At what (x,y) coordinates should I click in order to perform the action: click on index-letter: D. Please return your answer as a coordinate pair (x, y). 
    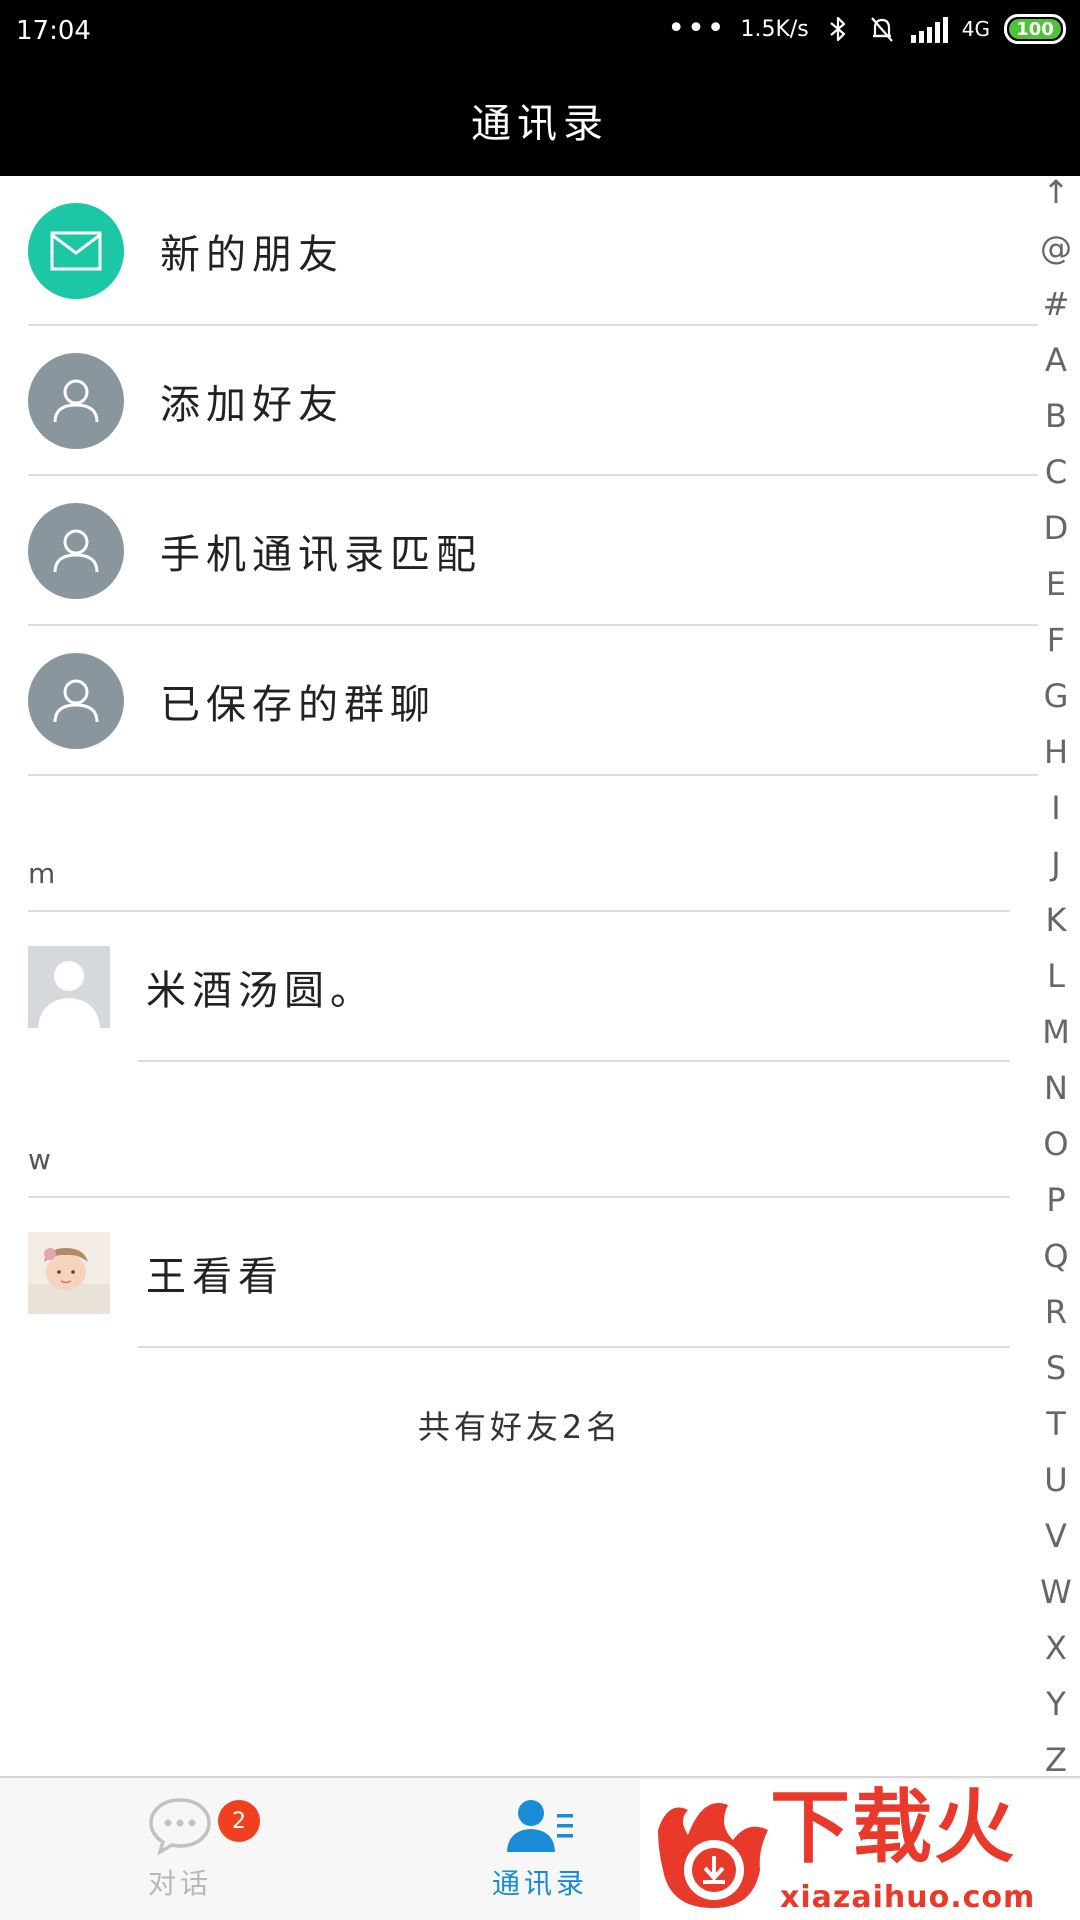
    Looking at the image, I should click on (1056, 528).